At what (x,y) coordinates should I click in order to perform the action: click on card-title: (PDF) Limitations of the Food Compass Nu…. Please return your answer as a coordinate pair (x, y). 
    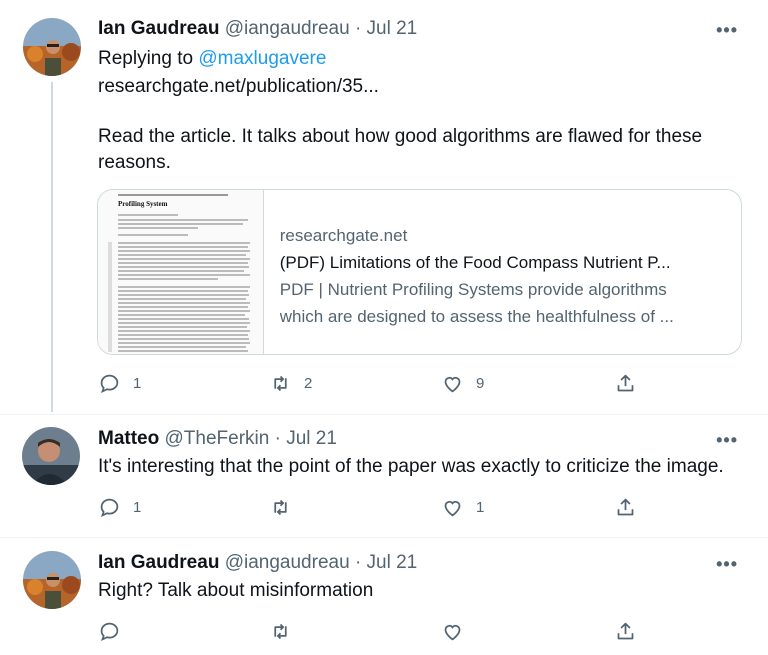
    Looking at the image, I should click on (475, 262).